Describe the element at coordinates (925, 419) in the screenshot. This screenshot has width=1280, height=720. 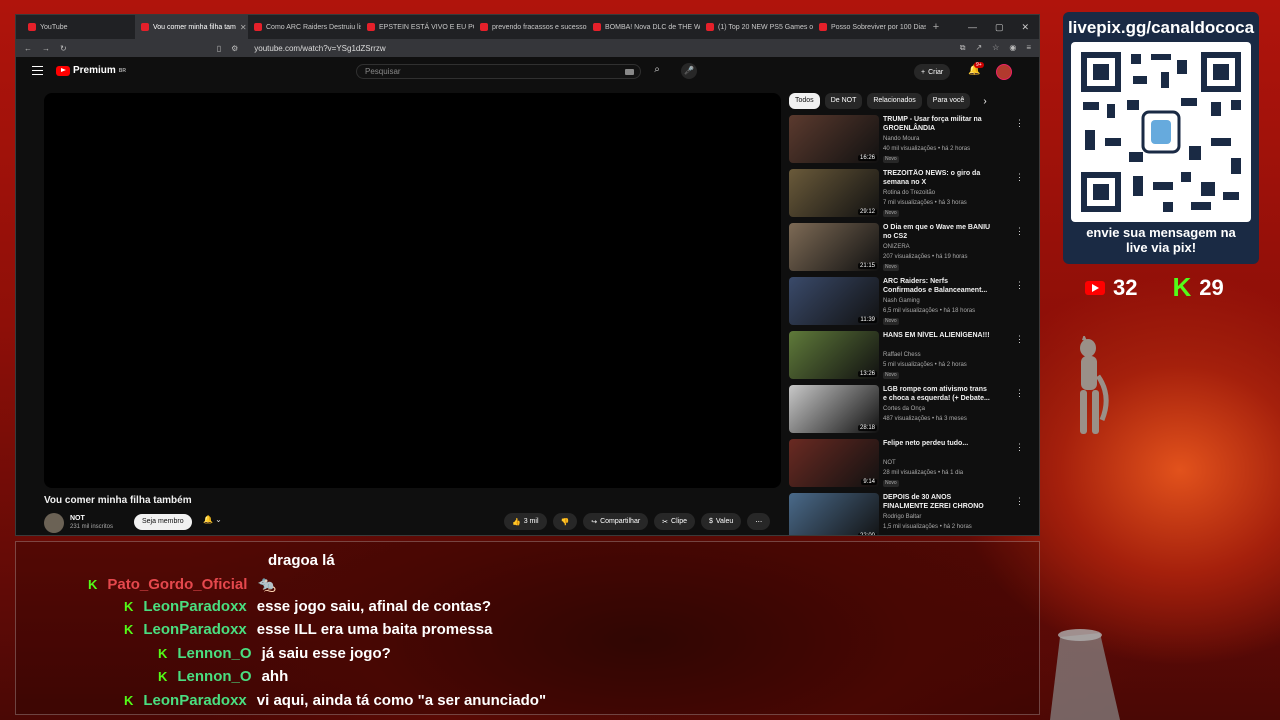
I see `recommendation-meta: 487 visualizações • há 3 meses` at that location.